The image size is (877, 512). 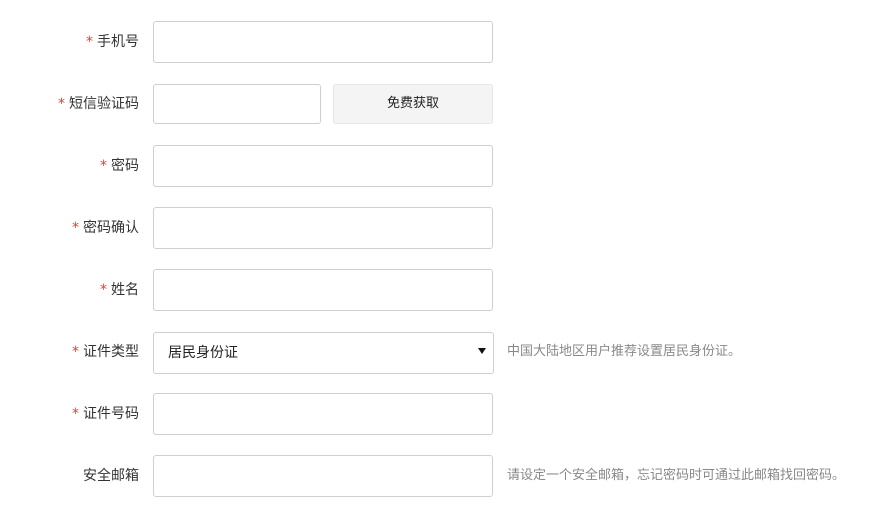 I want to click on row-id-number: * 证件号码, so click(x=438, y=414).